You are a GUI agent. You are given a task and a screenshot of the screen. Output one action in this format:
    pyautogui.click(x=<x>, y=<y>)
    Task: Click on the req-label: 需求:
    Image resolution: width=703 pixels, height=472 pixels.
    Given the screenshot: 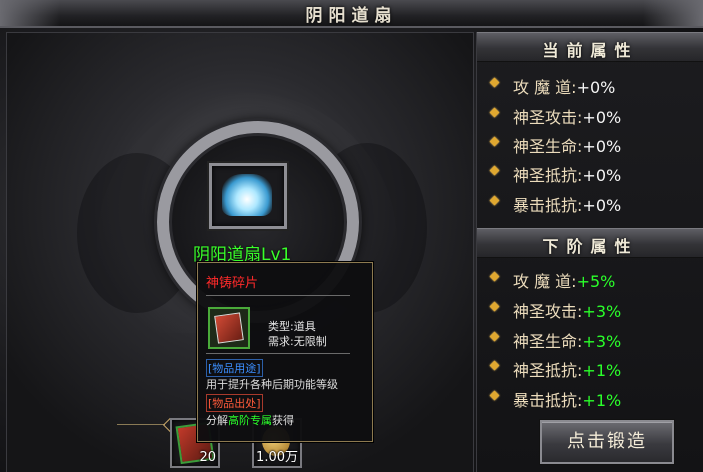 What is the action you would take?
    pyautogui.click(x=281, y=341)
    